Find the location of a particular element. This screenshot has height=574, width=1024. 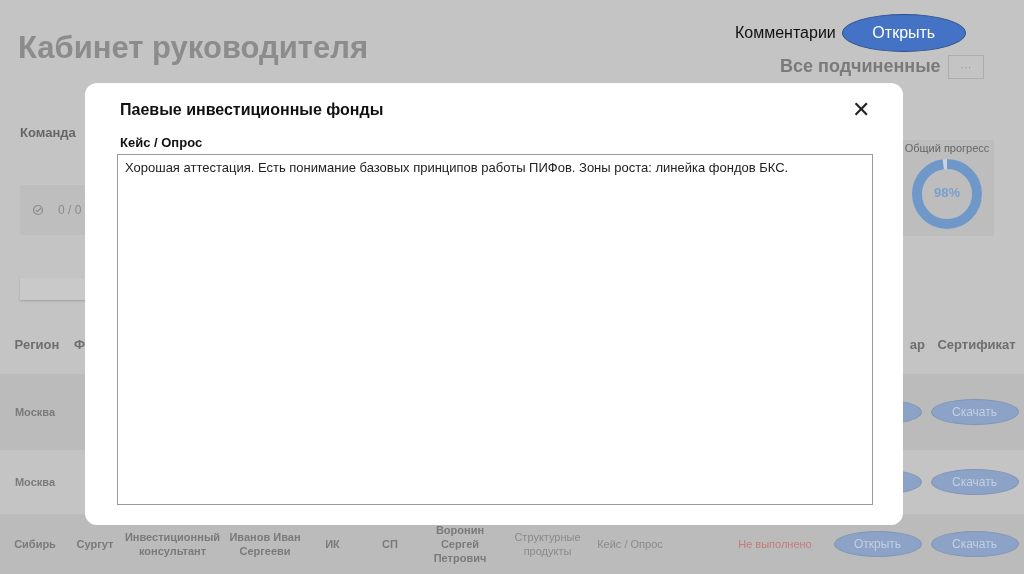

team-label: Команда is located at coordinates (48, 132).